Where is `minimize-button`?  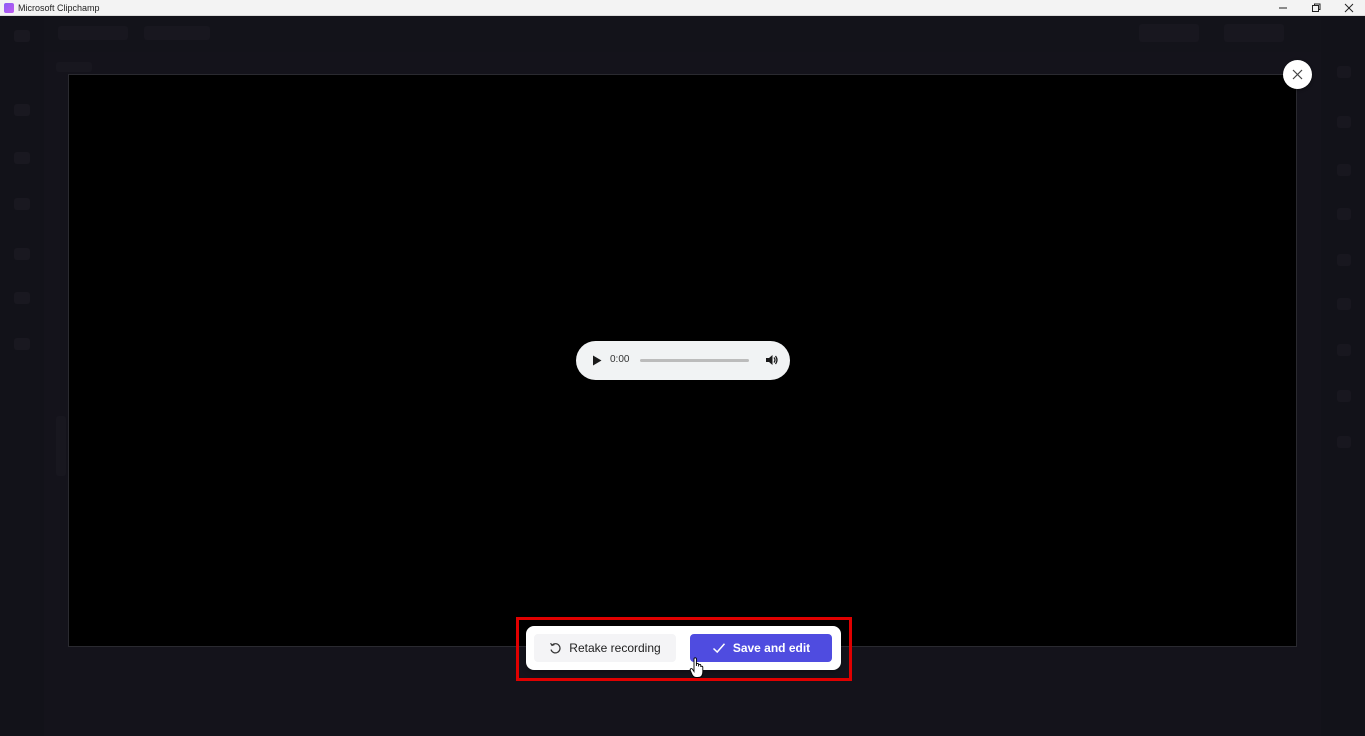 minimize-button is located at coordinates (1282, 8).